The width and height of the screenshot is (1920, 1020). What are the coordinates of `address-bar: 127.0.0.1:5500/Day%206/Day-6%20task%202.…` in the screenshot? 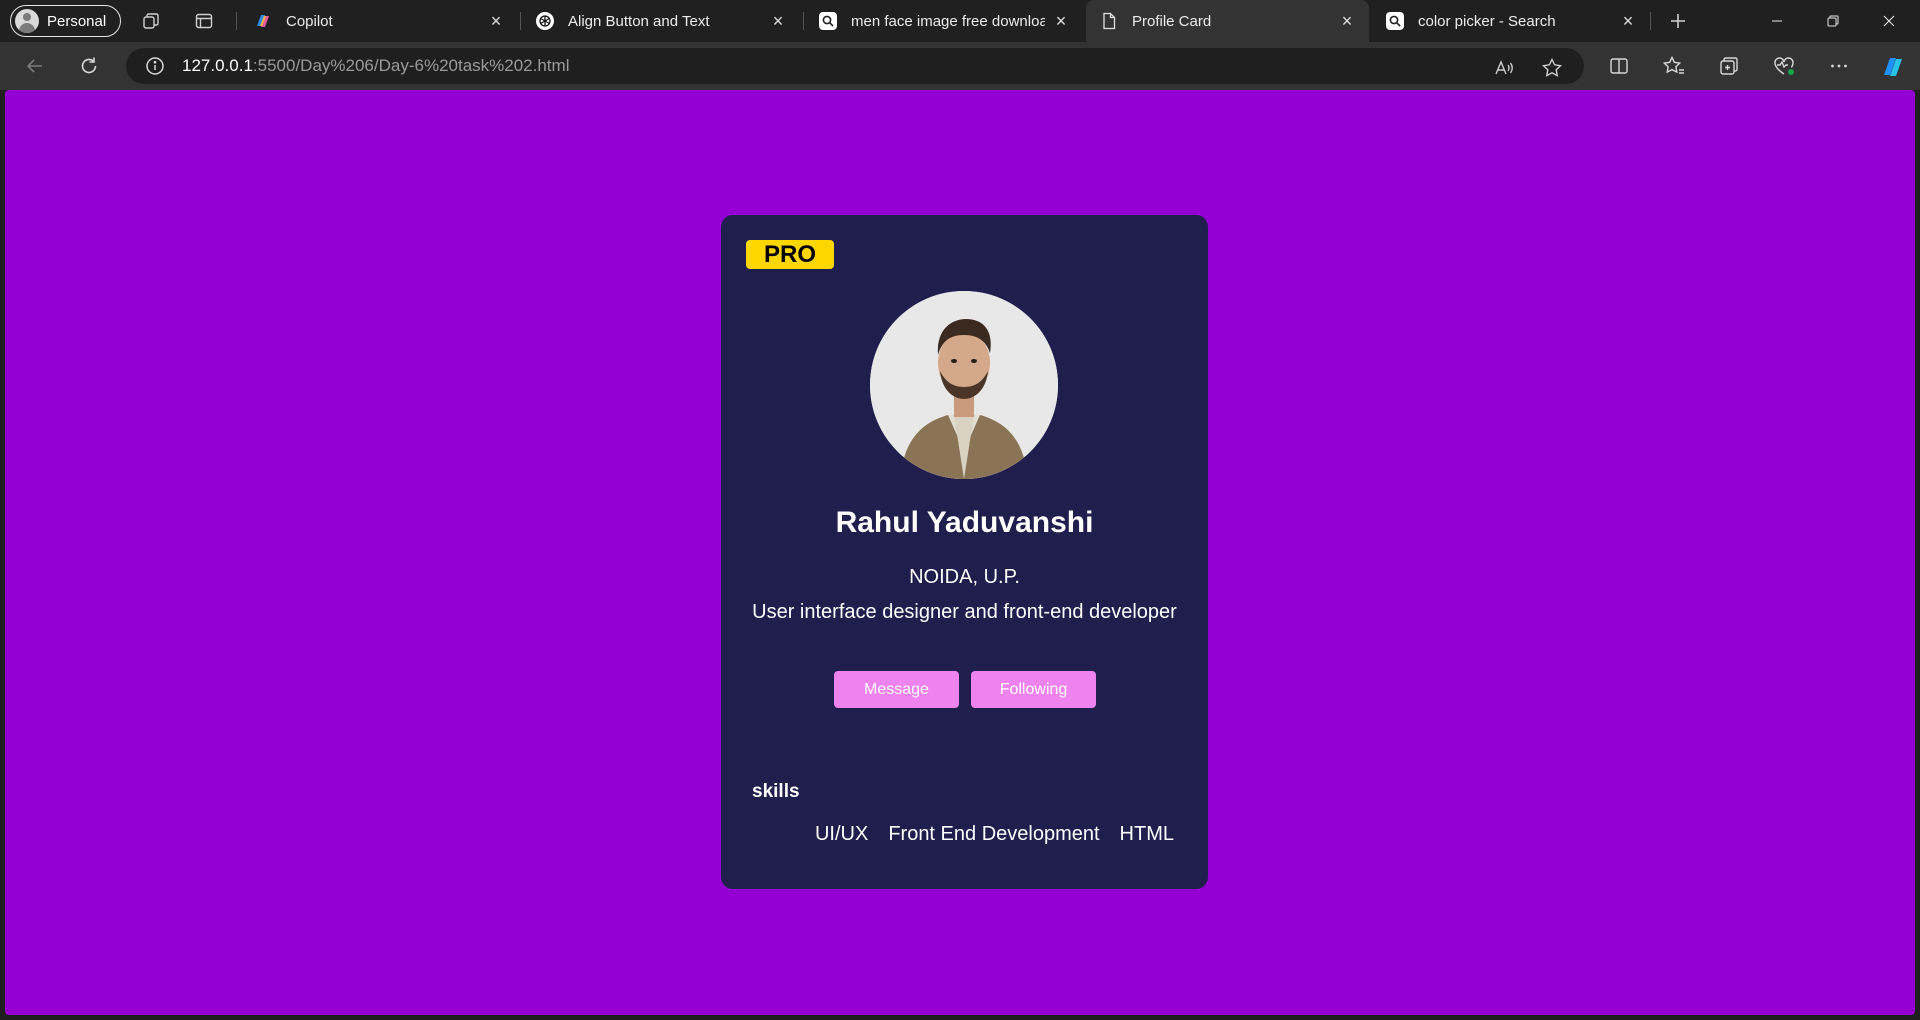 It's located at (855, 66).